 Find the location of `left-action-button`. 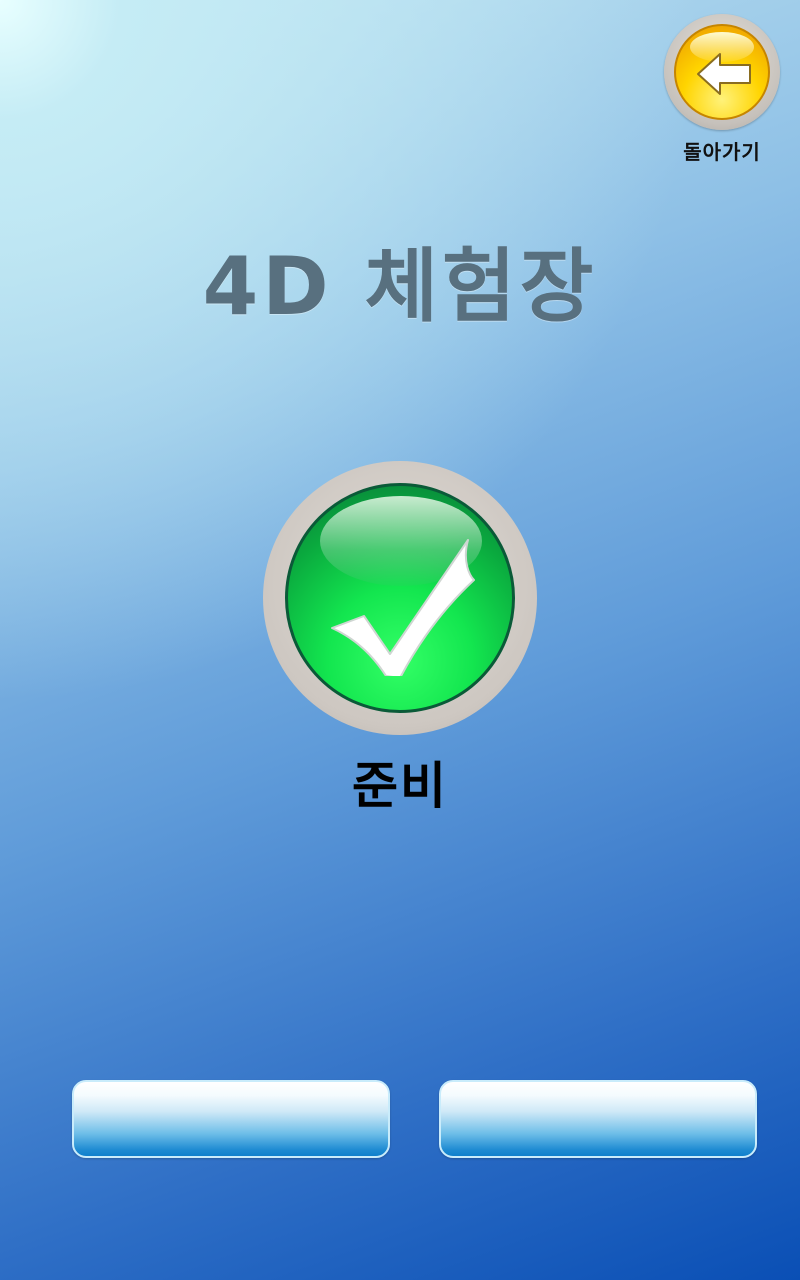

left-action-button is located at coordinates (231, 1119).